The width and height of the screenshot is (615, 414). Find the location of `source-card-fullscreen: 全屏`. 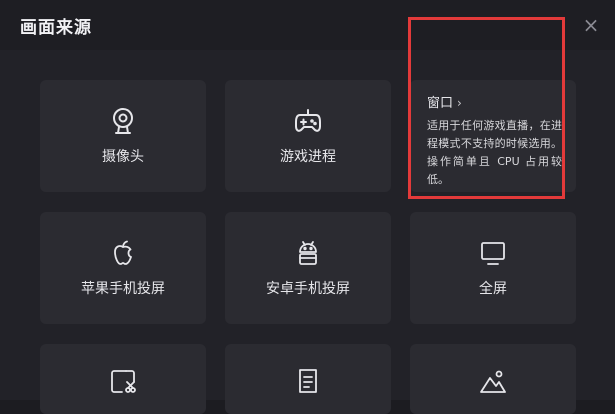

source-card-fullscreen: 全屏 is located at coordinates (493, 268).